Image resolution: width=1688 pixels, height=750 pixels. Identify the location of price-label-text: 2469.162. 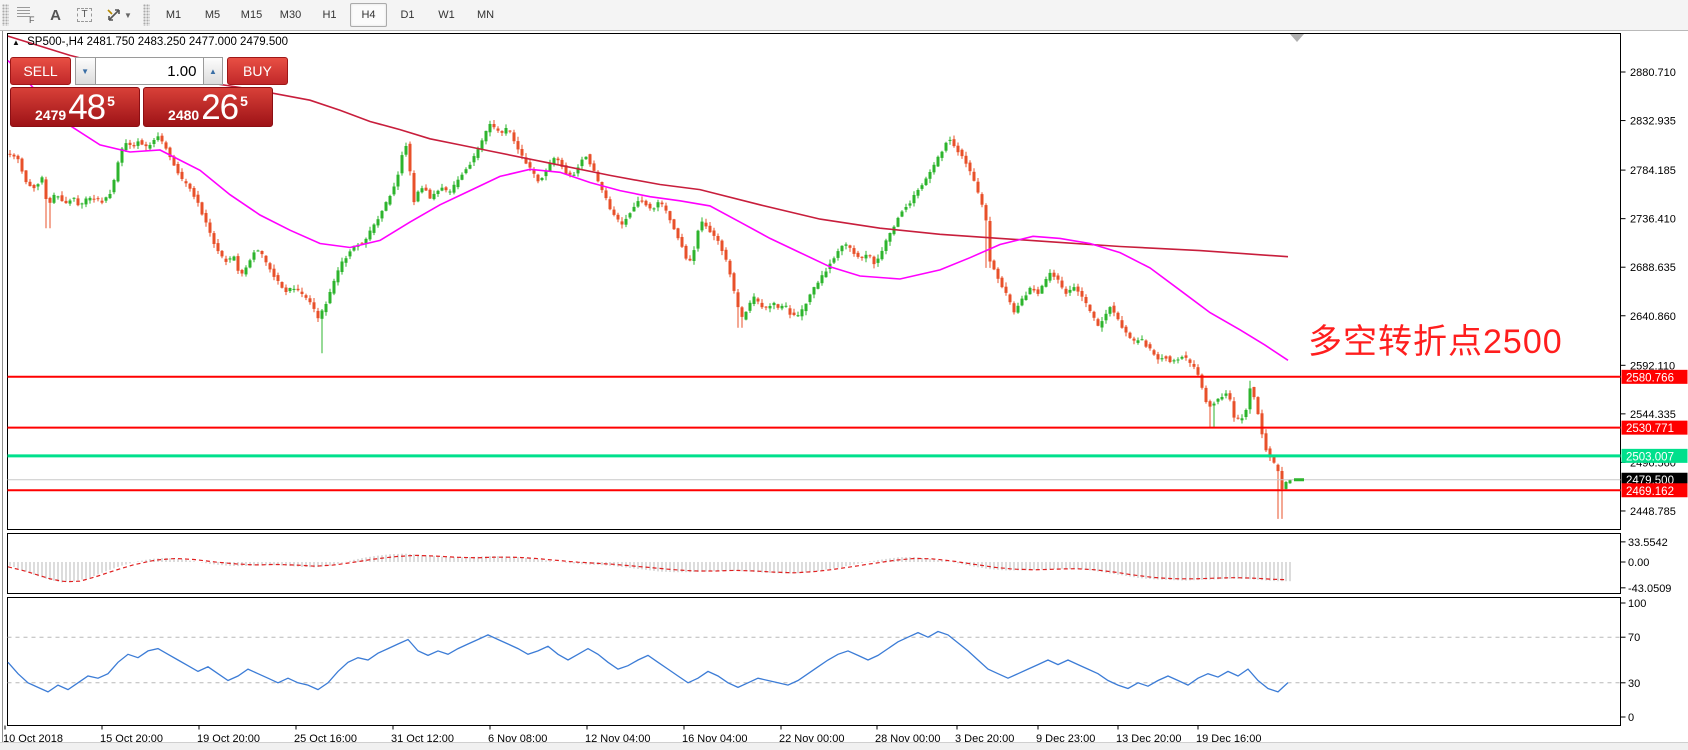
(1650, 492).